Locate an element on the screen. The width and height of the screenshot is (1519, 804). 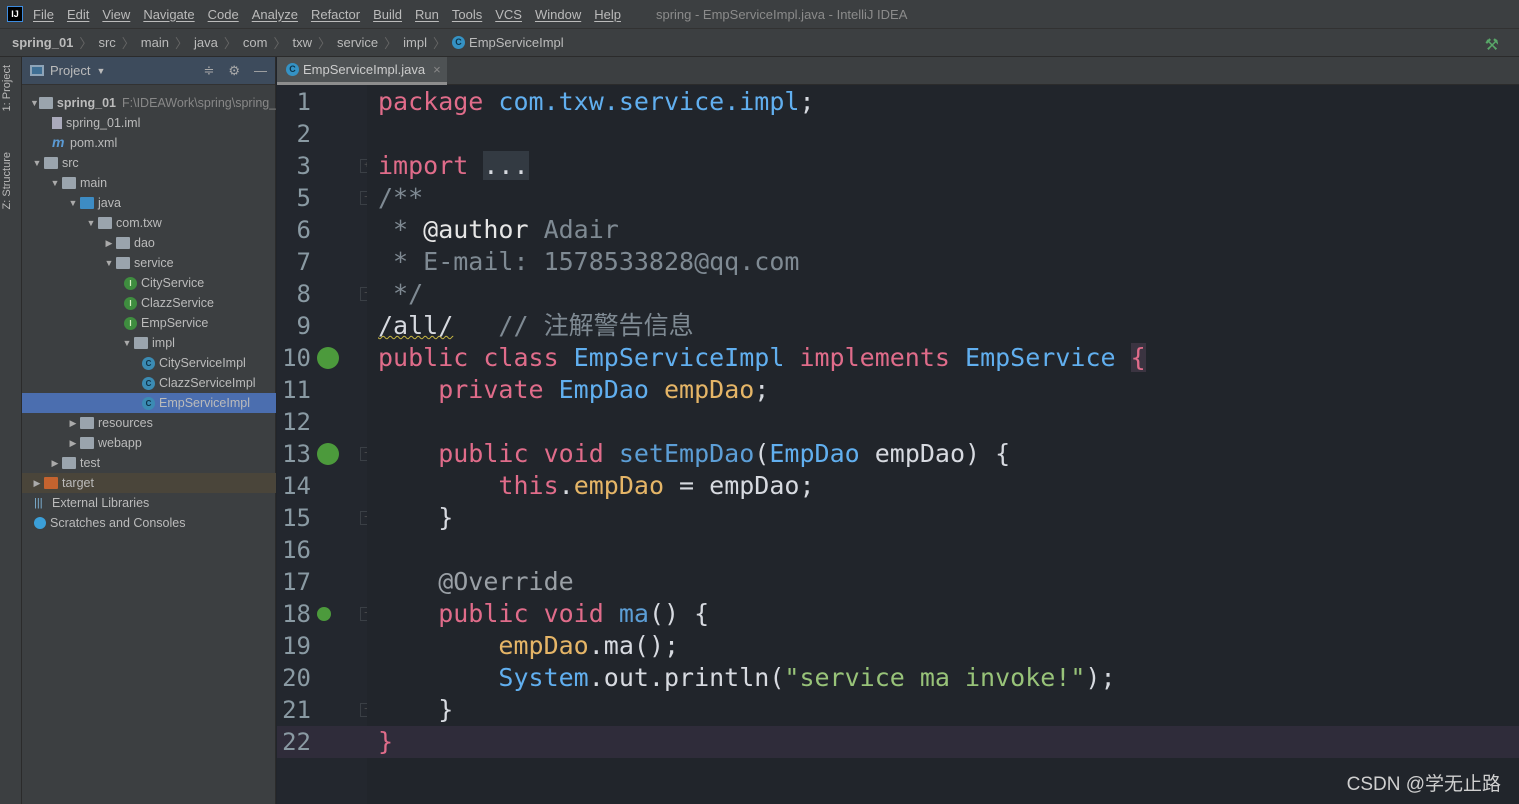
code-token: System is located at coordinates (483, 677).